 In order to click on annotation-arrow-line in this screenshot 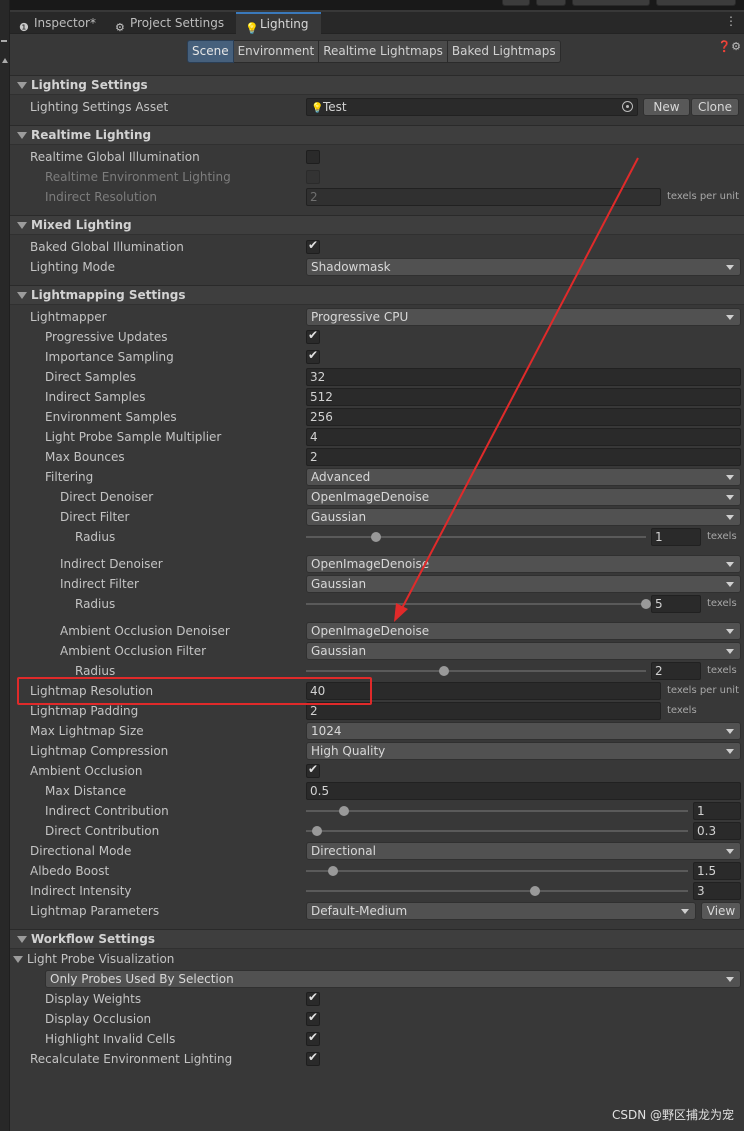, I will do `click(519, 385)`.